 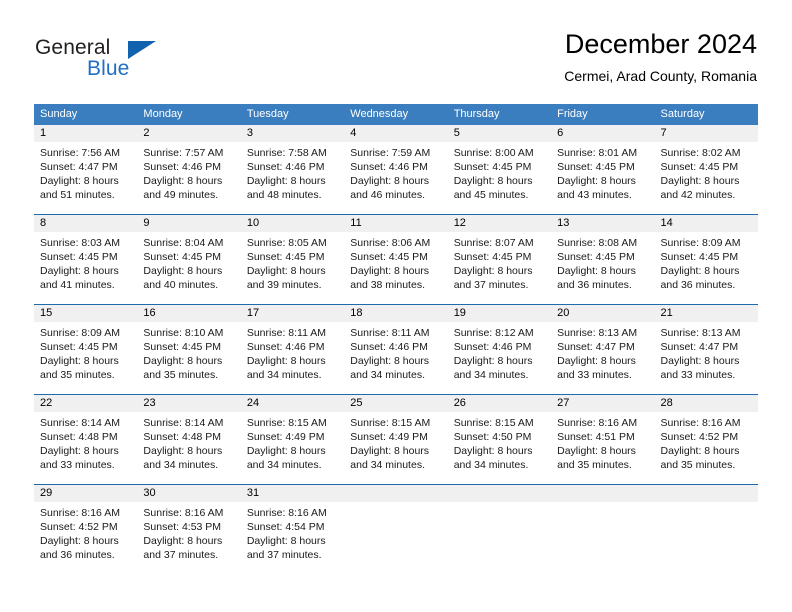 What do you see at coordinates (85, 133) in the screenshot?
I see `day-number: 1` at bounding box center [85, 133].